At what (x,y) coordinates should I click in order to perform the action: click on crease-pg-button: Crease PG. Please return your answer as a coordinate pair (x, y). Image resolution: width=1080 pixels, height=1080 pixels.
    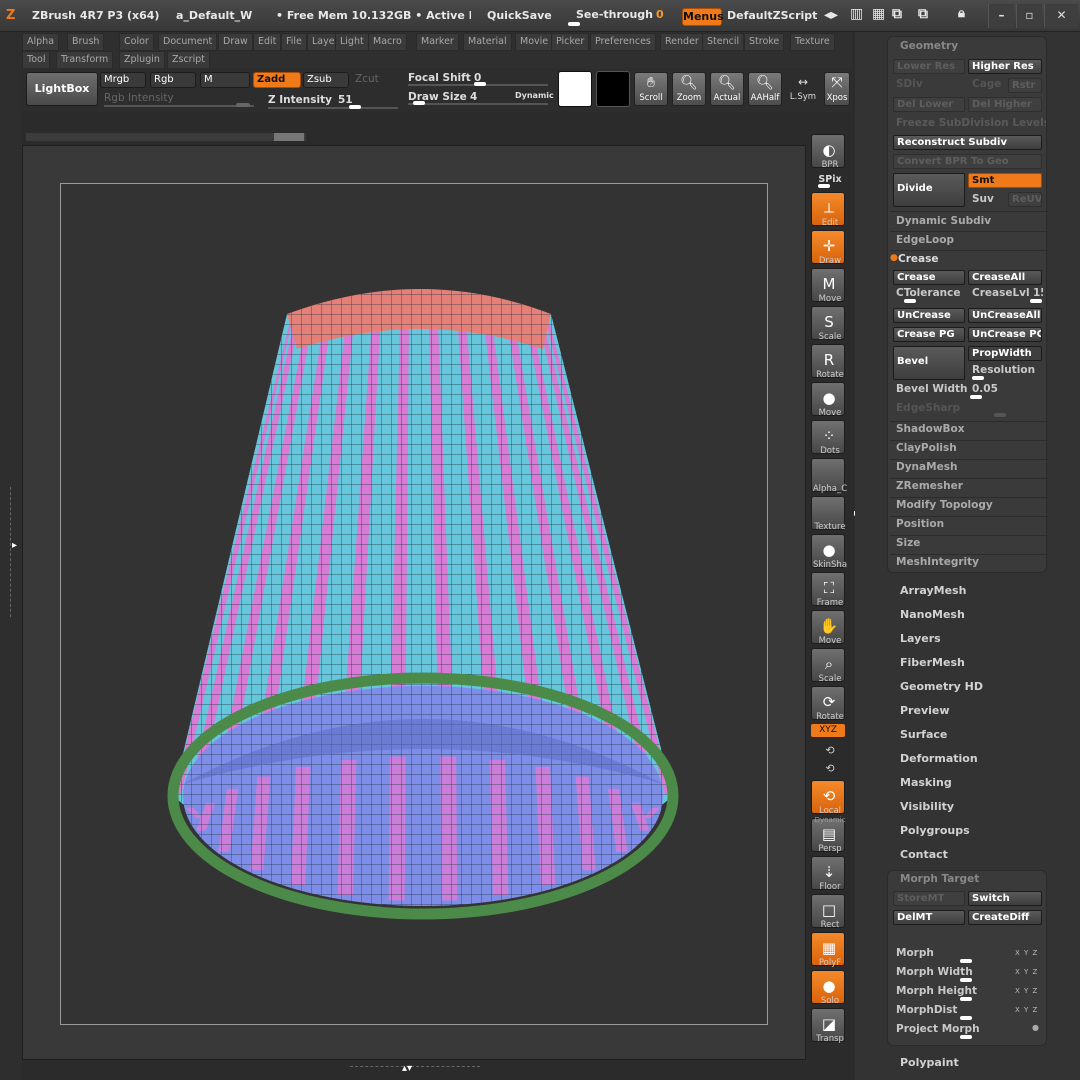
    Looking at the image, I should click on (929, 334).